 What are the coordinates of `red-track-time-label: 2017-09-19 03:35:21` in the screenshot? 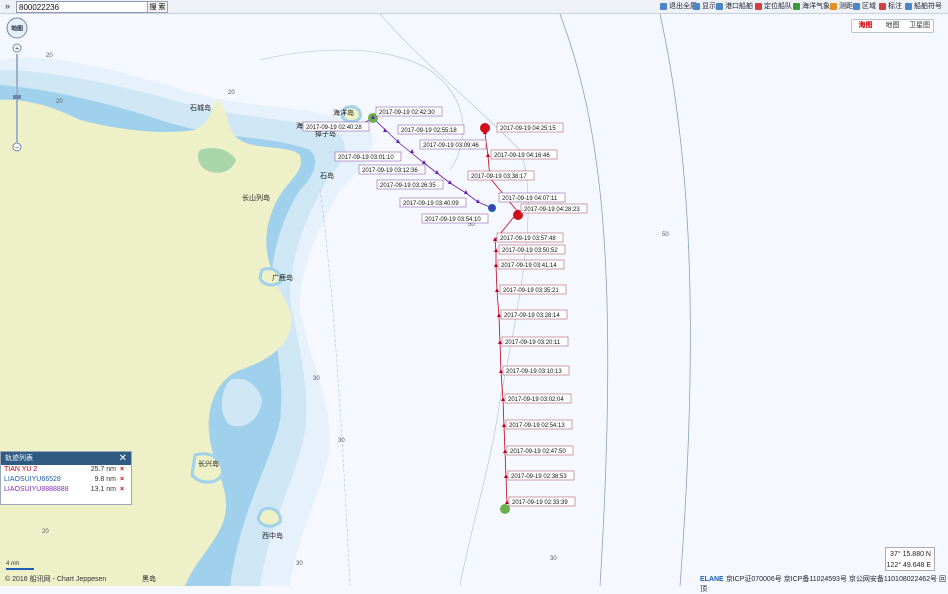 It's located at (531, 291).